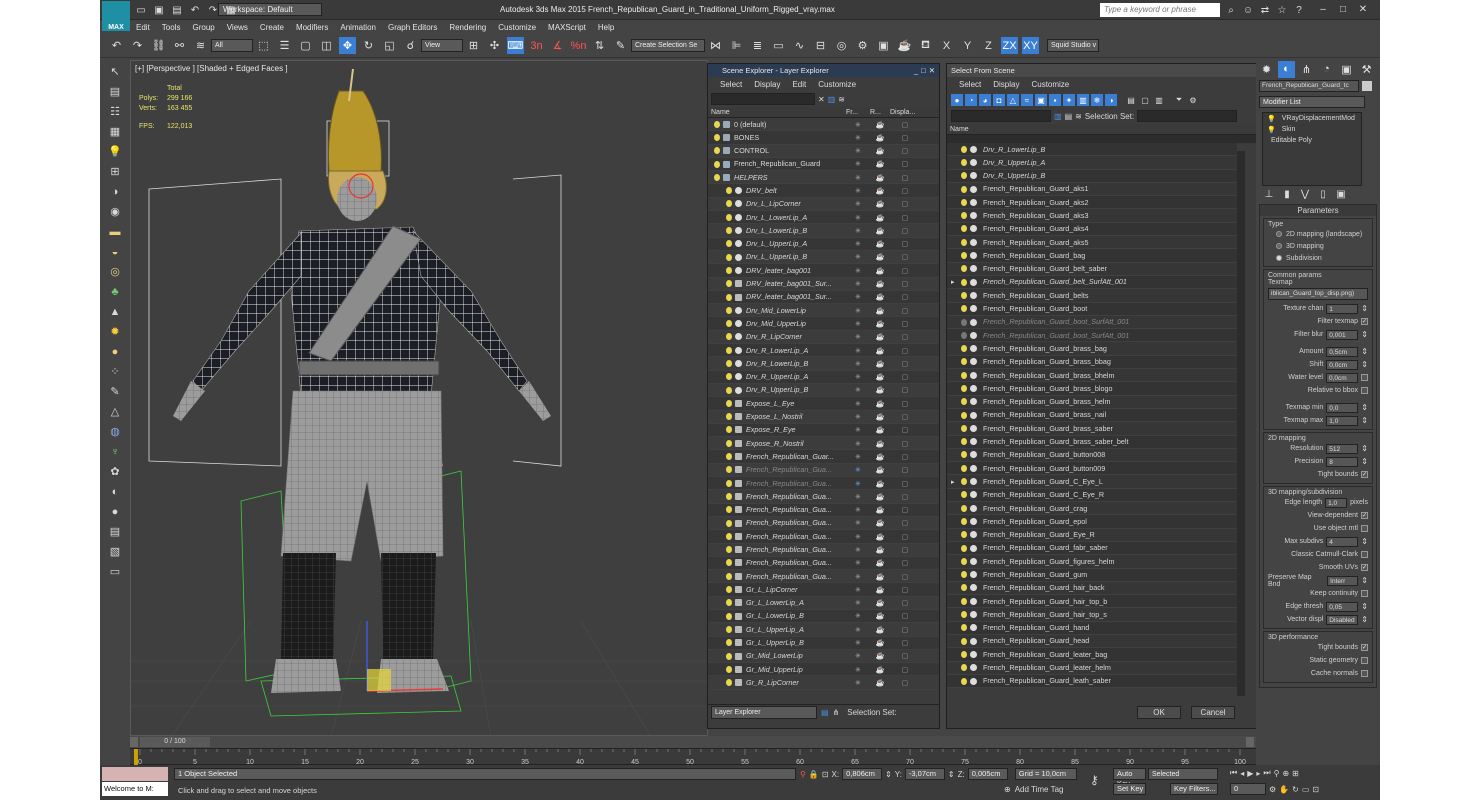 The height and width of the screenshot is (800, 1480). Describe the element at coordinates (715, 45) in the screenshot. I see `mirror-icon: ⋈` at that location.